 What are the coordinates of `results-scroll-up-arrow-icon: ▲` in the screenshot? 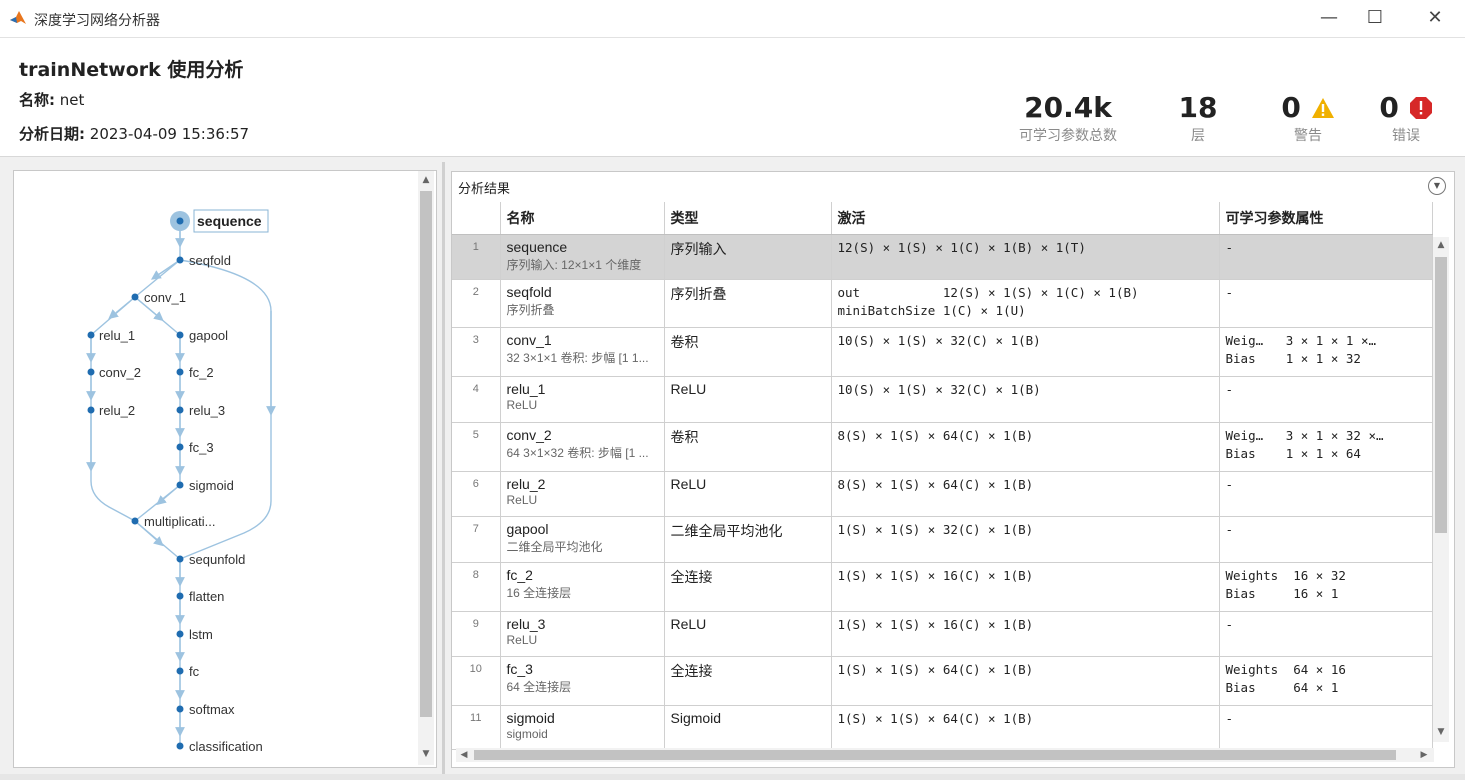 It's located at (1441, 245).